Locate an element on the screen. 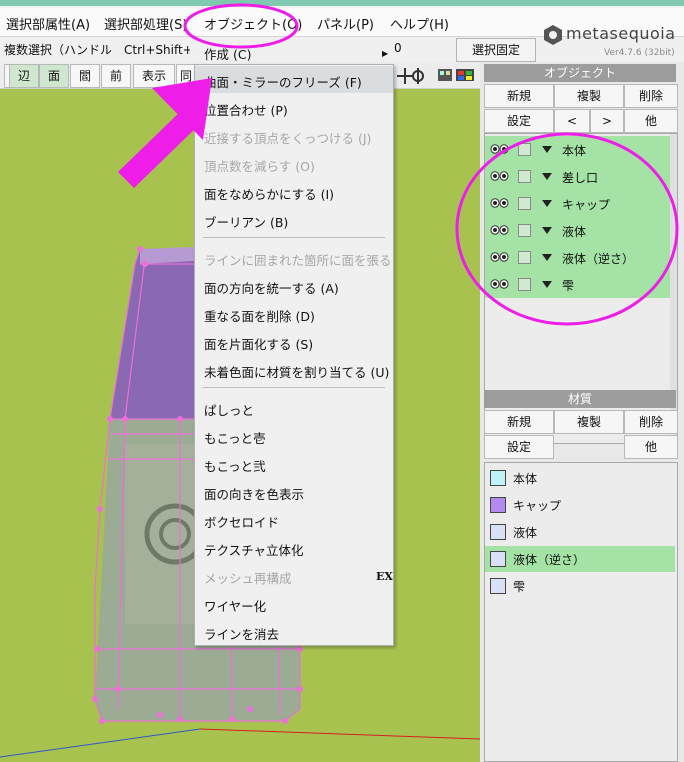  menu-item-assign-material: 未着色面に材質を割り当てる (U) is located at coordinates (296, 371).